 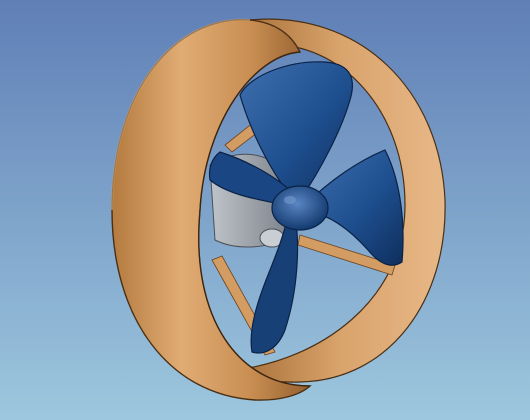 I want to click on propeller-hub, so click(x=300, y=208).